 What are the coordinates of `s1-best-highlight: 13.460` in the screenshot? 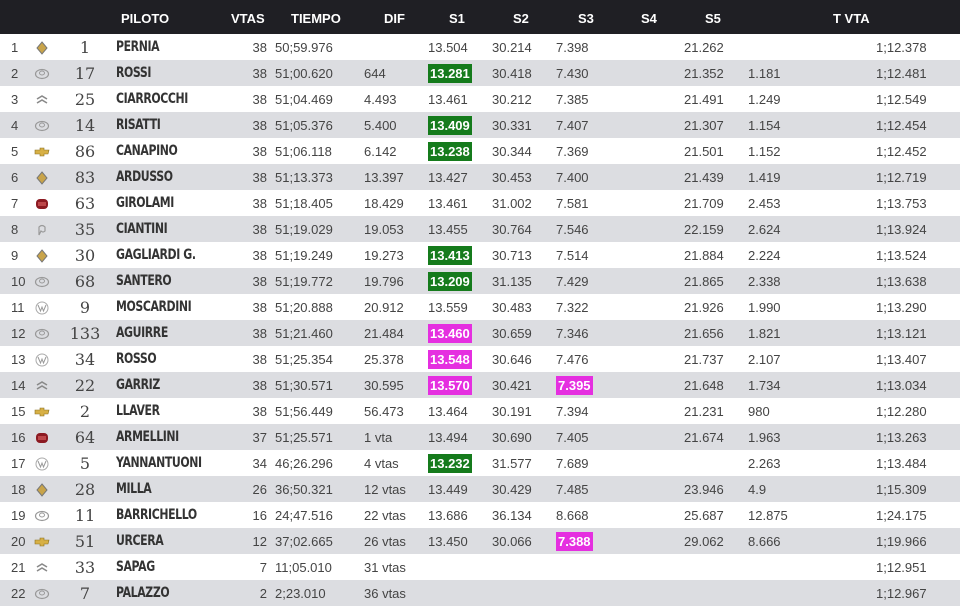 It's located at (450, 333).